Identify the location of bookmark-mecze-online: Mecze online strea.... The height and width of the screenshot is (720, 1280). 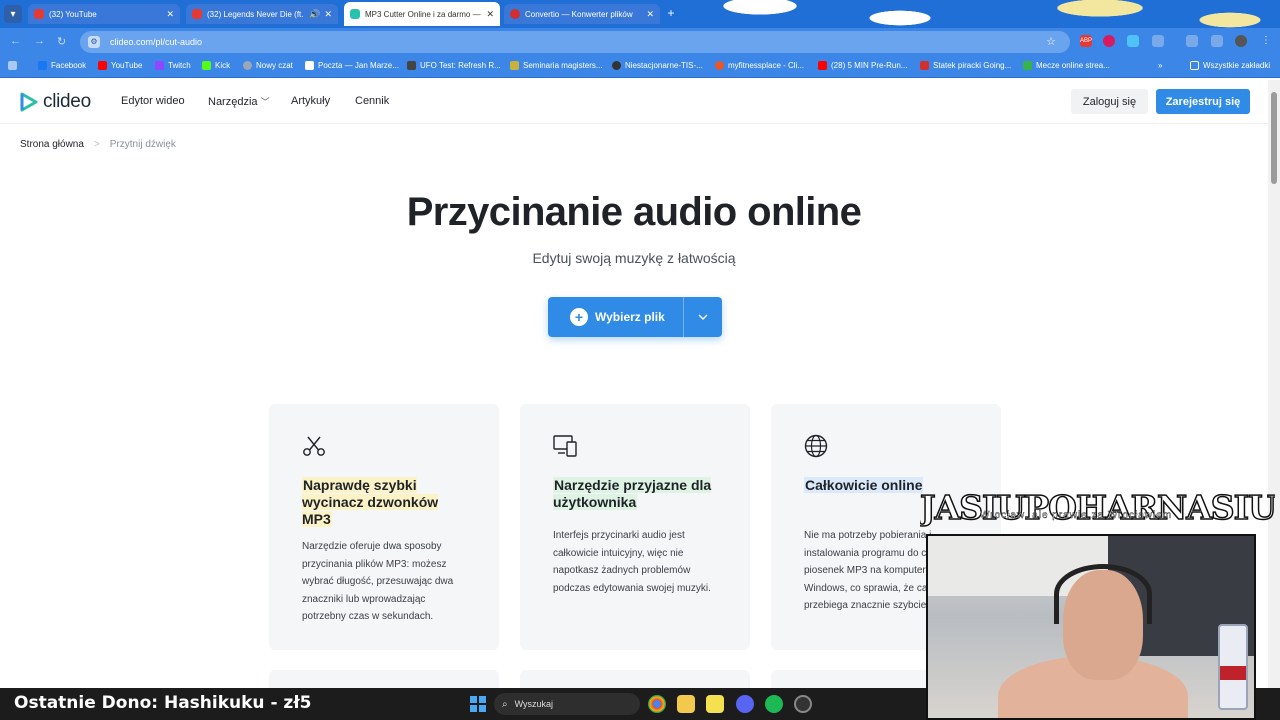
(1066, 65).